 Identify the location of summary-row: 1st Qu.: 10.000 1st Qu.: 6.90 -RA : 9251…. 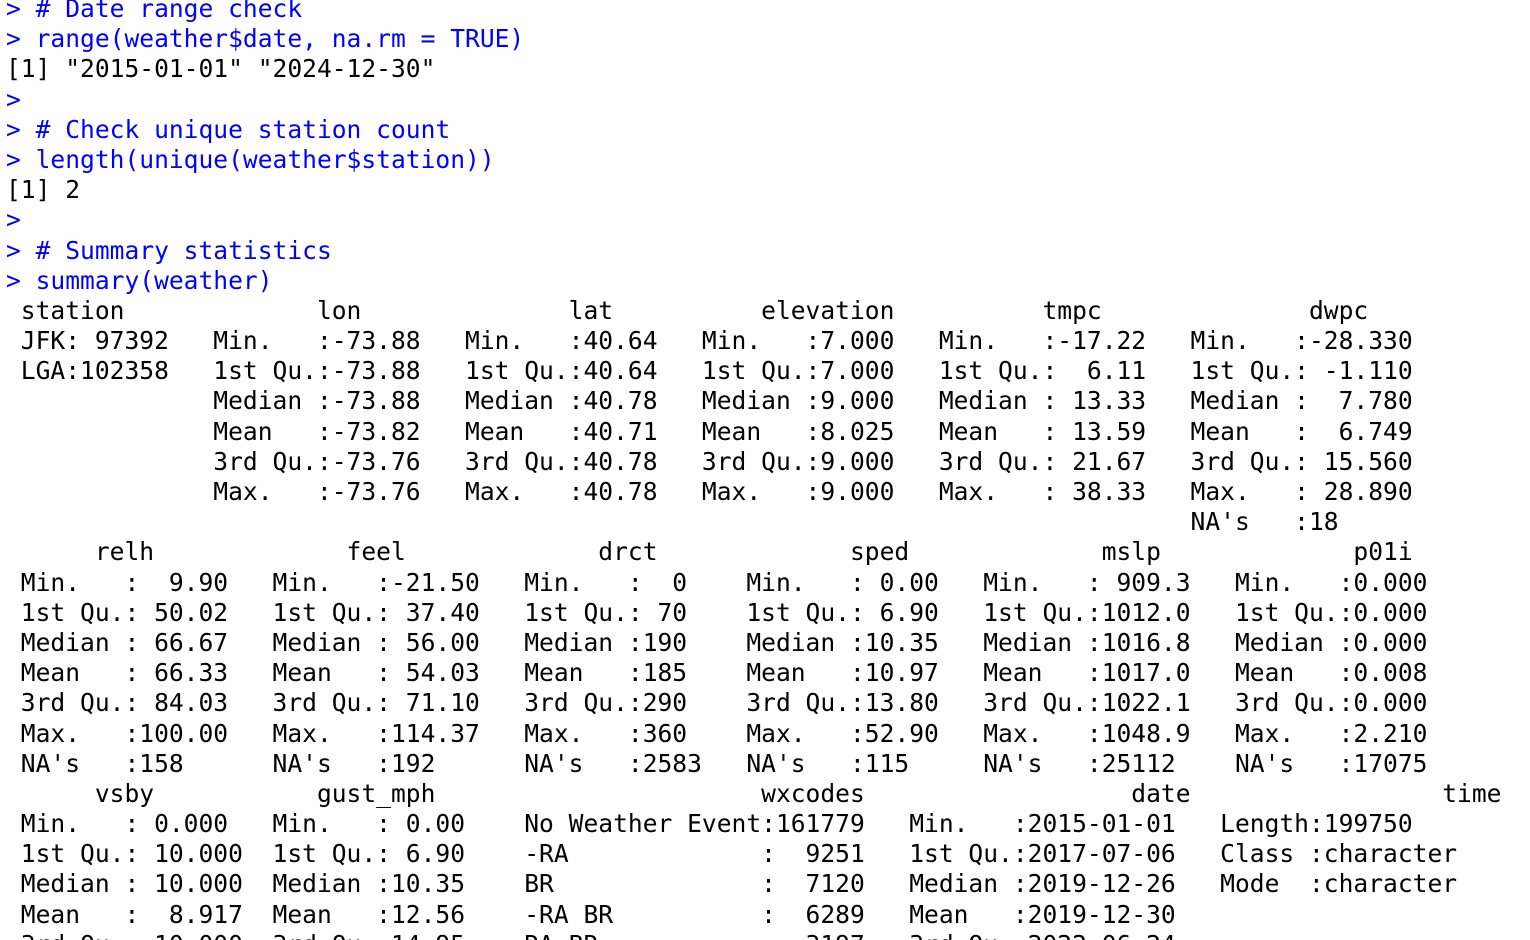
(746, 854).